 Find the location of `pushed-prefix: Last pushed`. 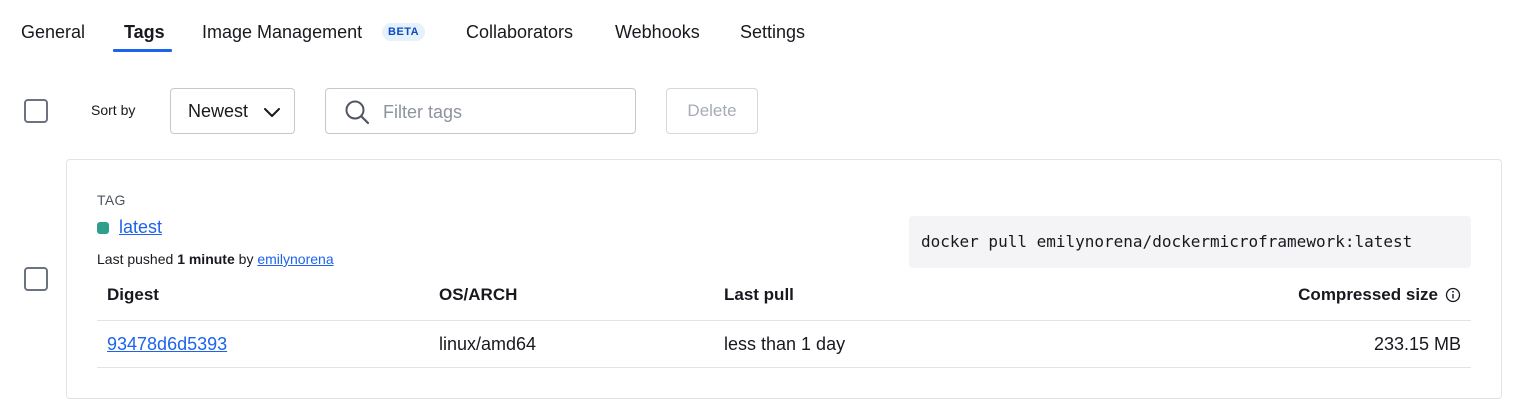

pushed-prefix: Last pushed is located at coordinates (135, 259).